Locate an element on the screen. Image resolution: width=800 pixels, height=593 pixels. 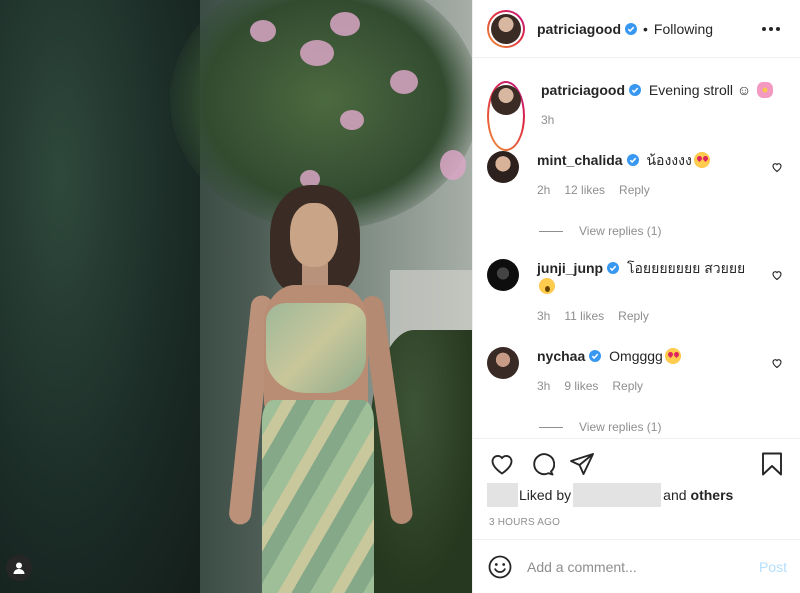
comment-username: junji_junp is located at coordinates (570, 268).